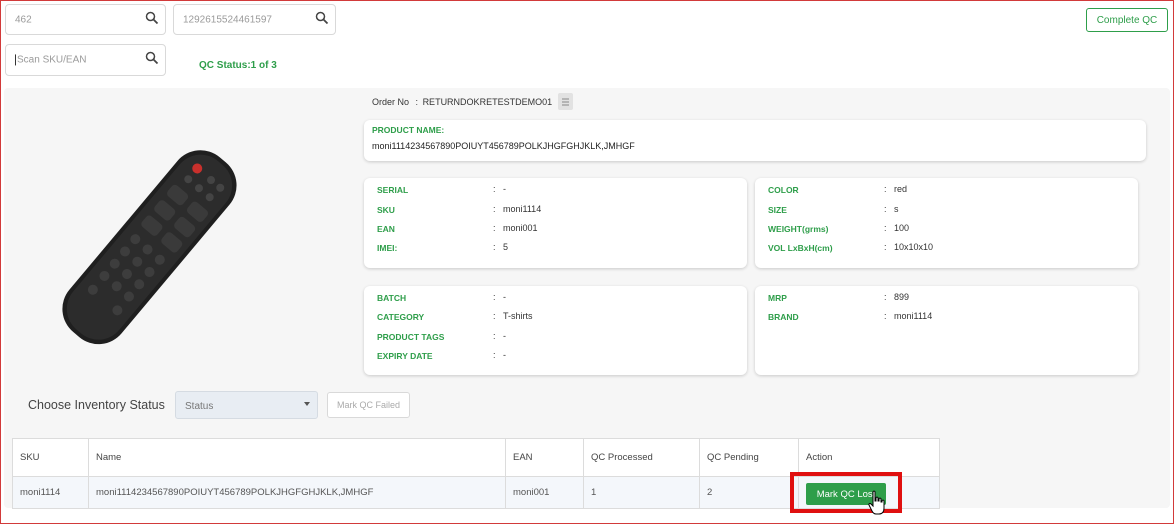 The height and width of the screenshot is (524, 1174). Describe the element at coordinates (506, 247) in the screenshot. I see `imei-value: 5` at that location.